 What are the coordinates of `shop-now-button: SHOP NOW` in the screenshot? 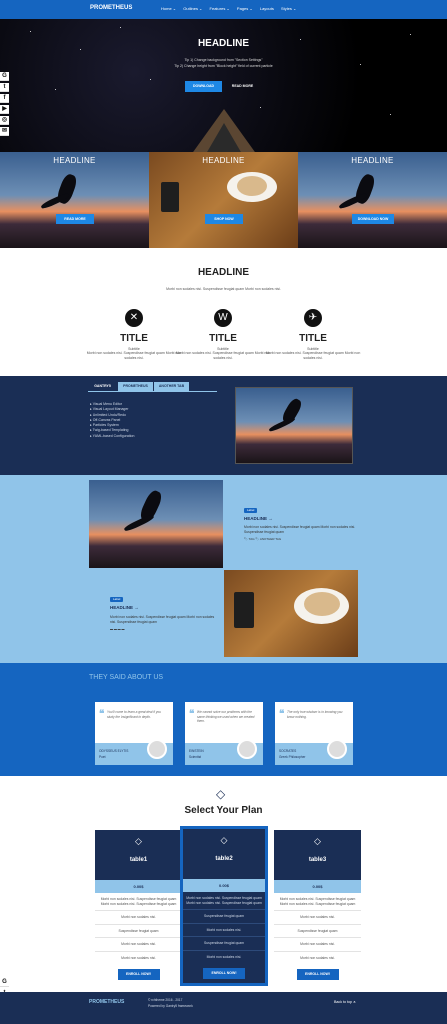 It's located at (224, 219).